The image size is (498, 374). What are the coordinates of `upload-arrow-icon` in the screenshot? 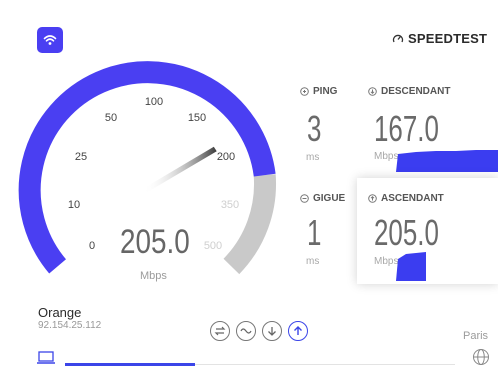 It's located at (298, 330).